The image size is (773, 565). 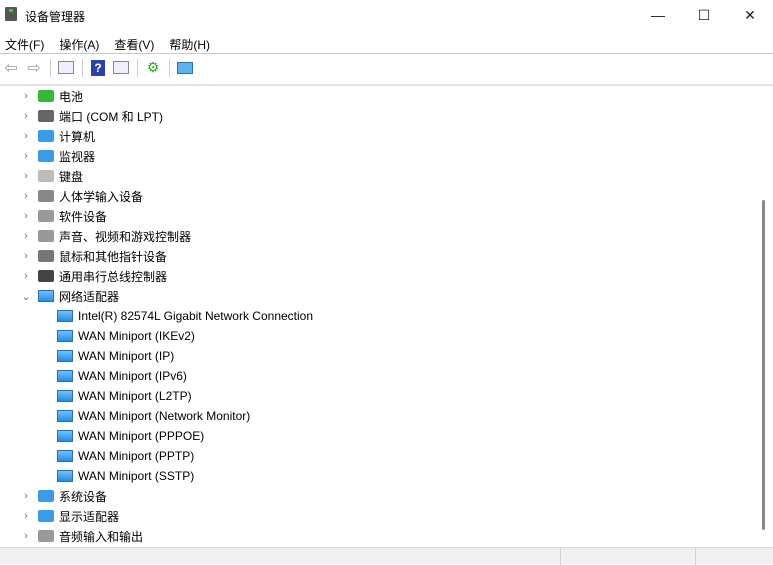 I want to click on item-label: 网络适配器, so click(x=89, y=296).